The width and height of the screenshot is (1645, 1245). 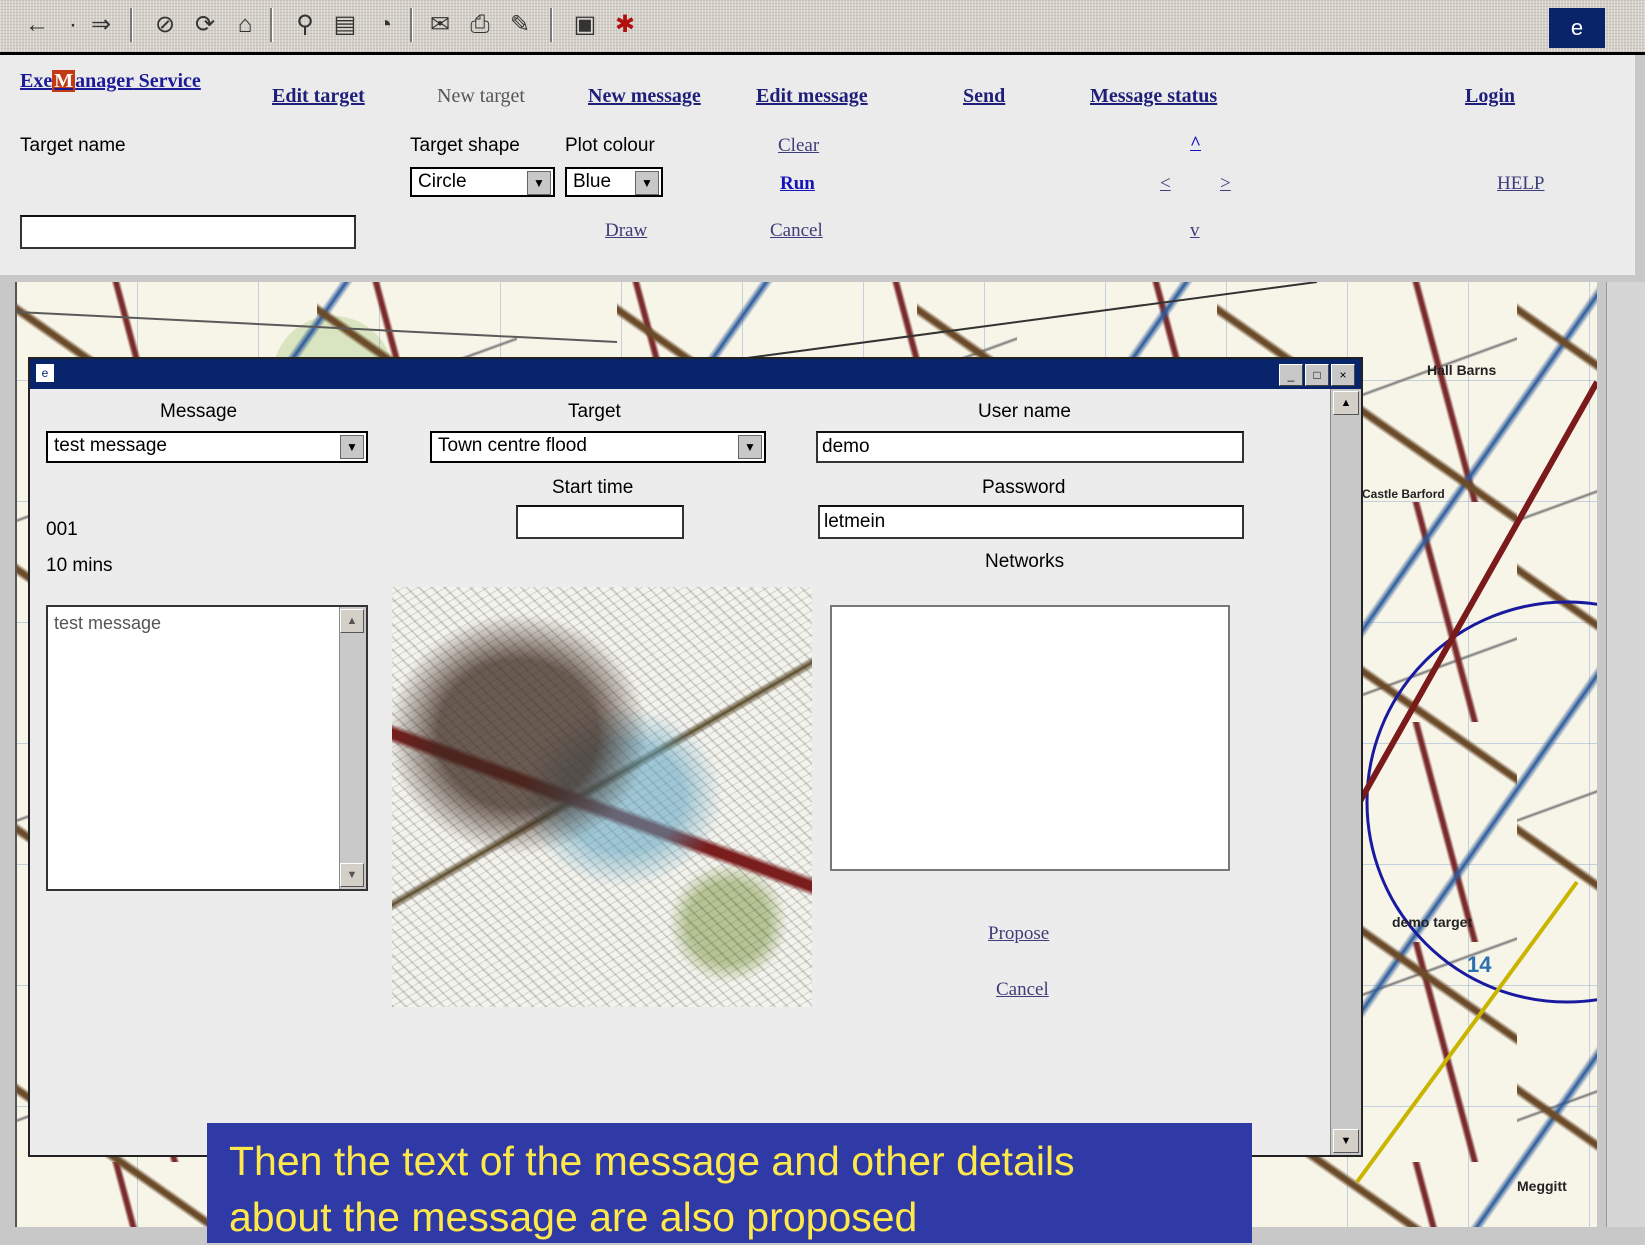 What do you see at coordinates (796, 231) in the screenshot?
I see `cancel-link: Cancel` at bounding box center [796, 231].